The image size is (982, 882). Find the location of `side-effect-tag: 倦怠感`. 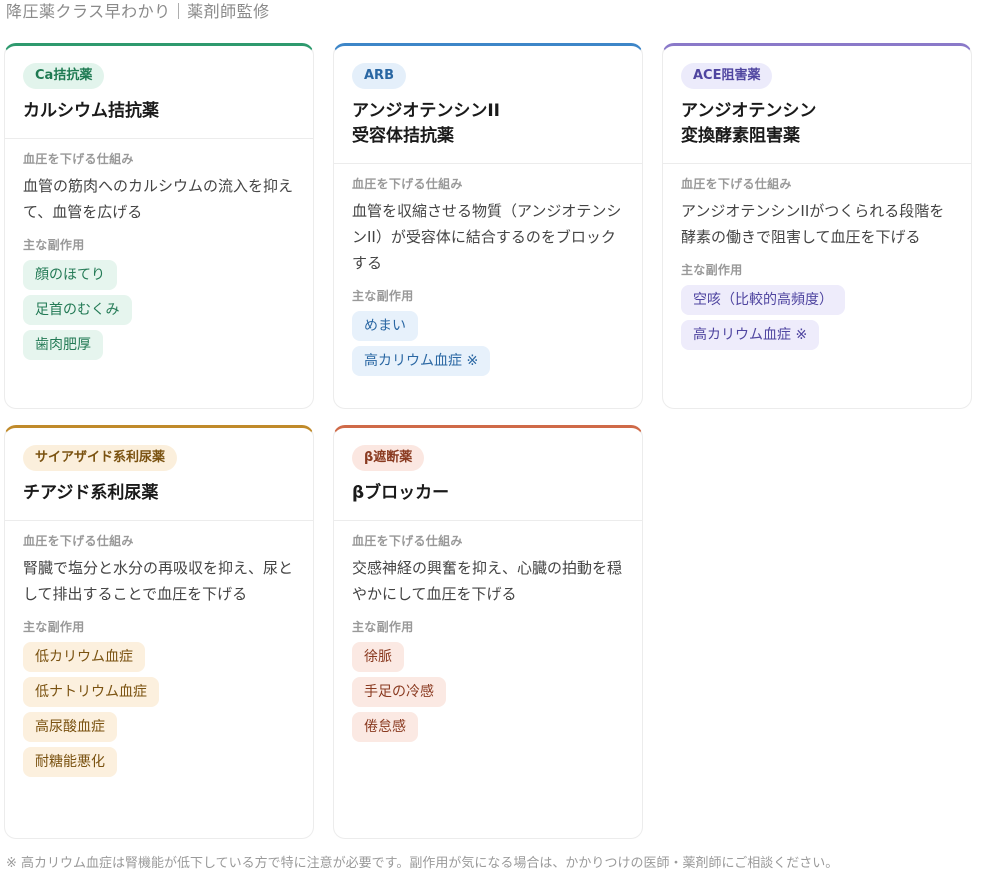

side-effect-tag: 倦怠感 is located at coordinates (385, 727).